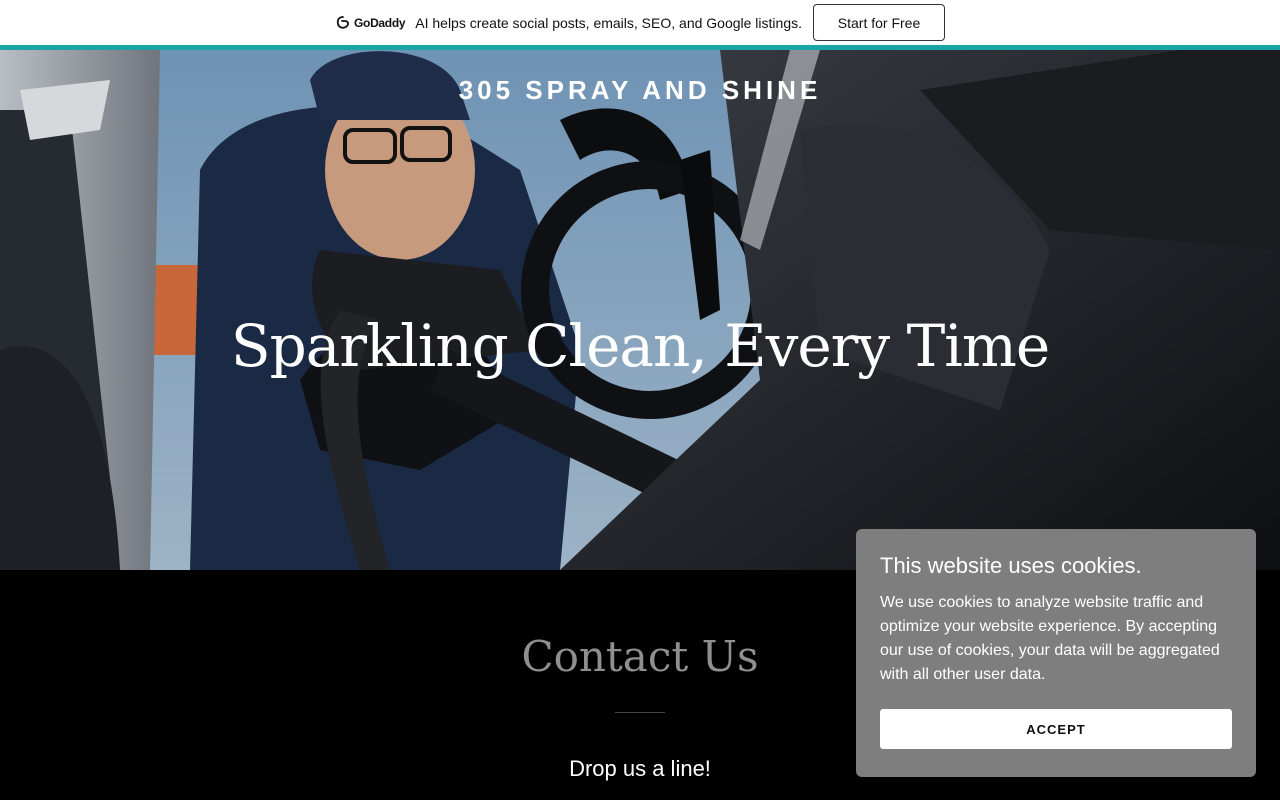  I want to click on hero-headline: Sparkling Clean, Every Time, so click(640, 346).